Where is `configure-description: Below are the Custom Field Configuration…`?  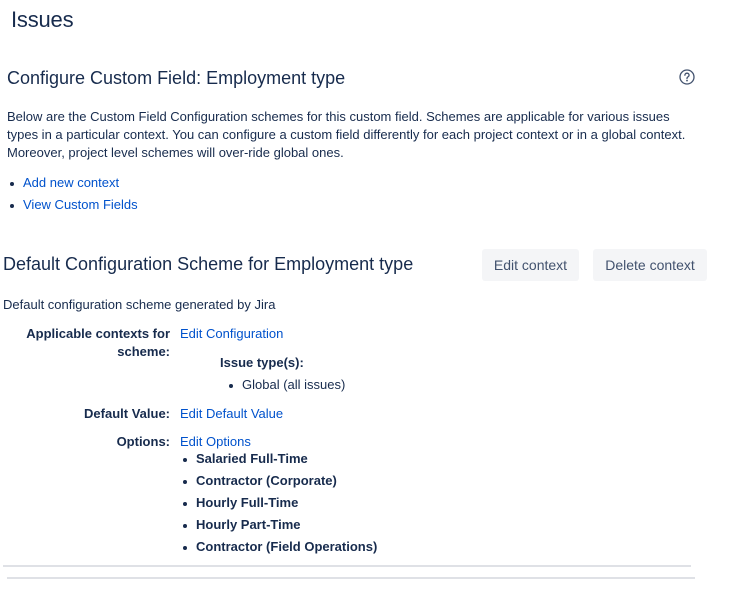 configure-description: Below are the Custom Field Configuration… is located at coordinates (346, 134).